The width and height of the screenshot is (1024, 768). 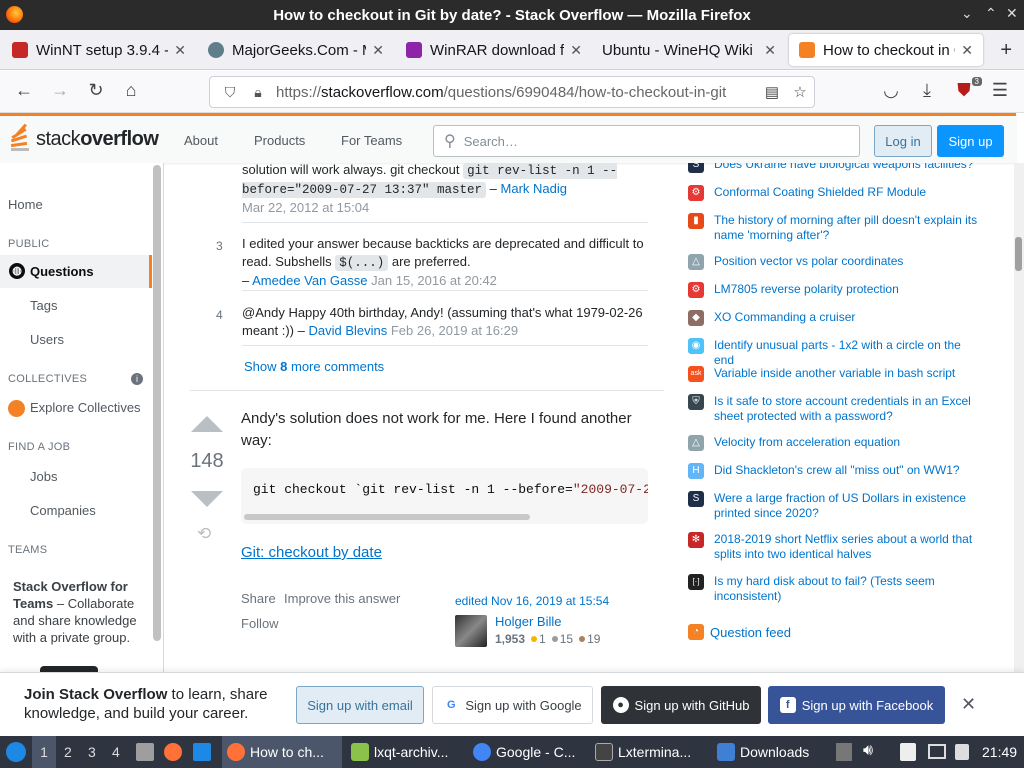 I want to click on code-scrollbar, so click(x=387, y=517).